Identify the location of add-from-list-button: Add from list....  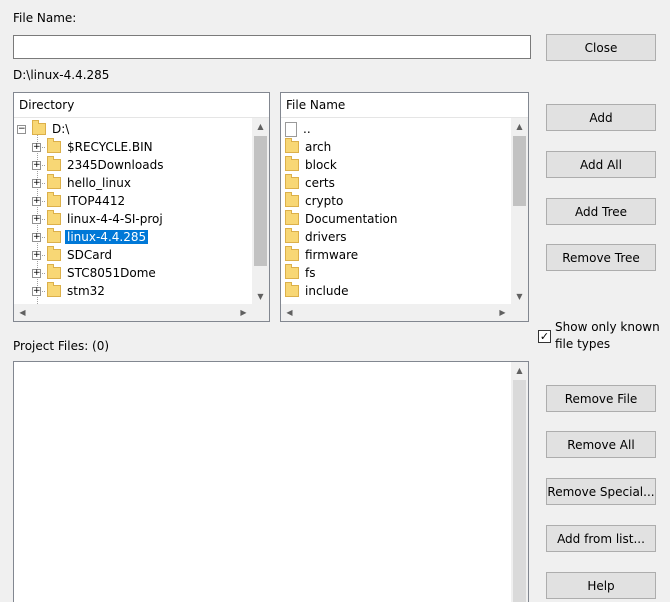
(601, 538).